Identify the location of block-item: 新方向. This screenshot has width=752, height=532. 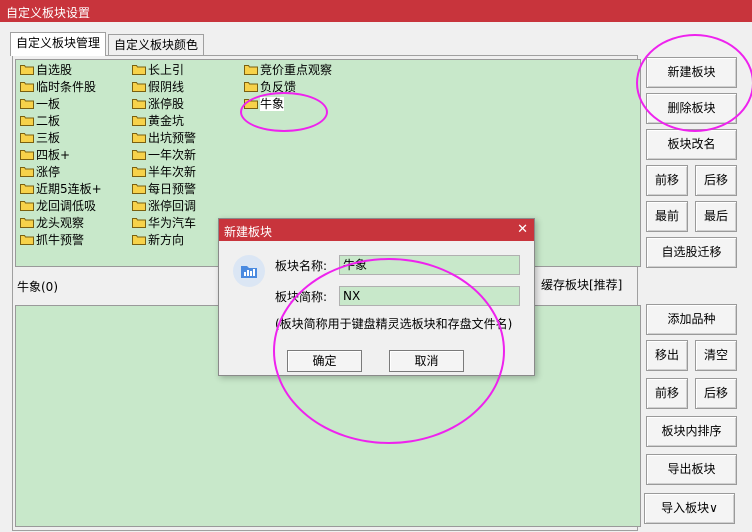
(158, 240).